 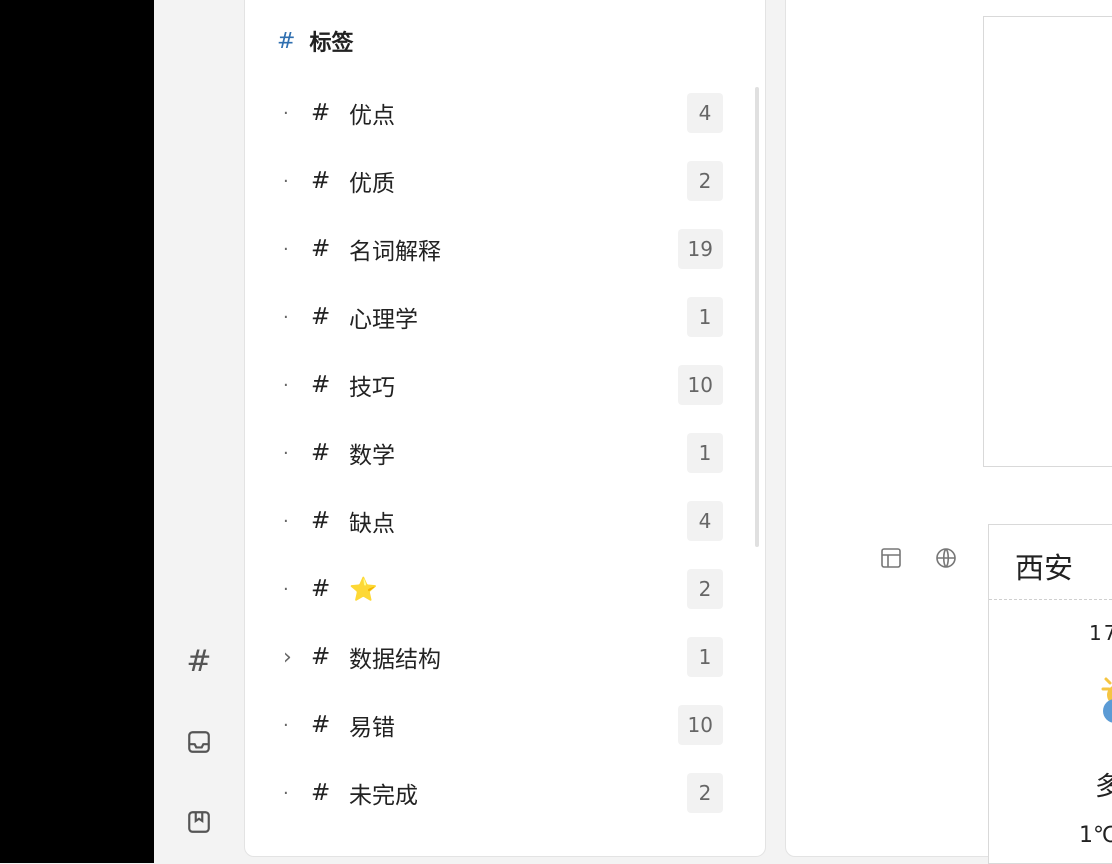 I want to click on tag-name: 优点, so click(x=372, y=116).